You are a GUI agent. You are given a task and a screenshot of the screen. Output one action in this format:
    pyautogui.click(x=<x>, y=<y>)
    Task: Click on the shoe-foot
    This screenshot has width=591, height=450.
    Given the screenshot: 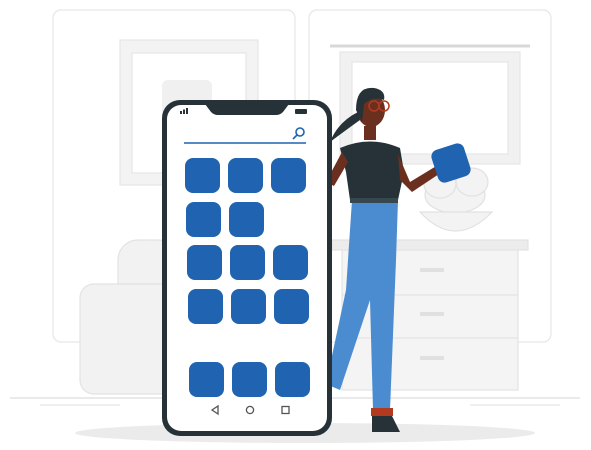 What is the action you would take?
    pyautogui.click(x=386, y=424)
    